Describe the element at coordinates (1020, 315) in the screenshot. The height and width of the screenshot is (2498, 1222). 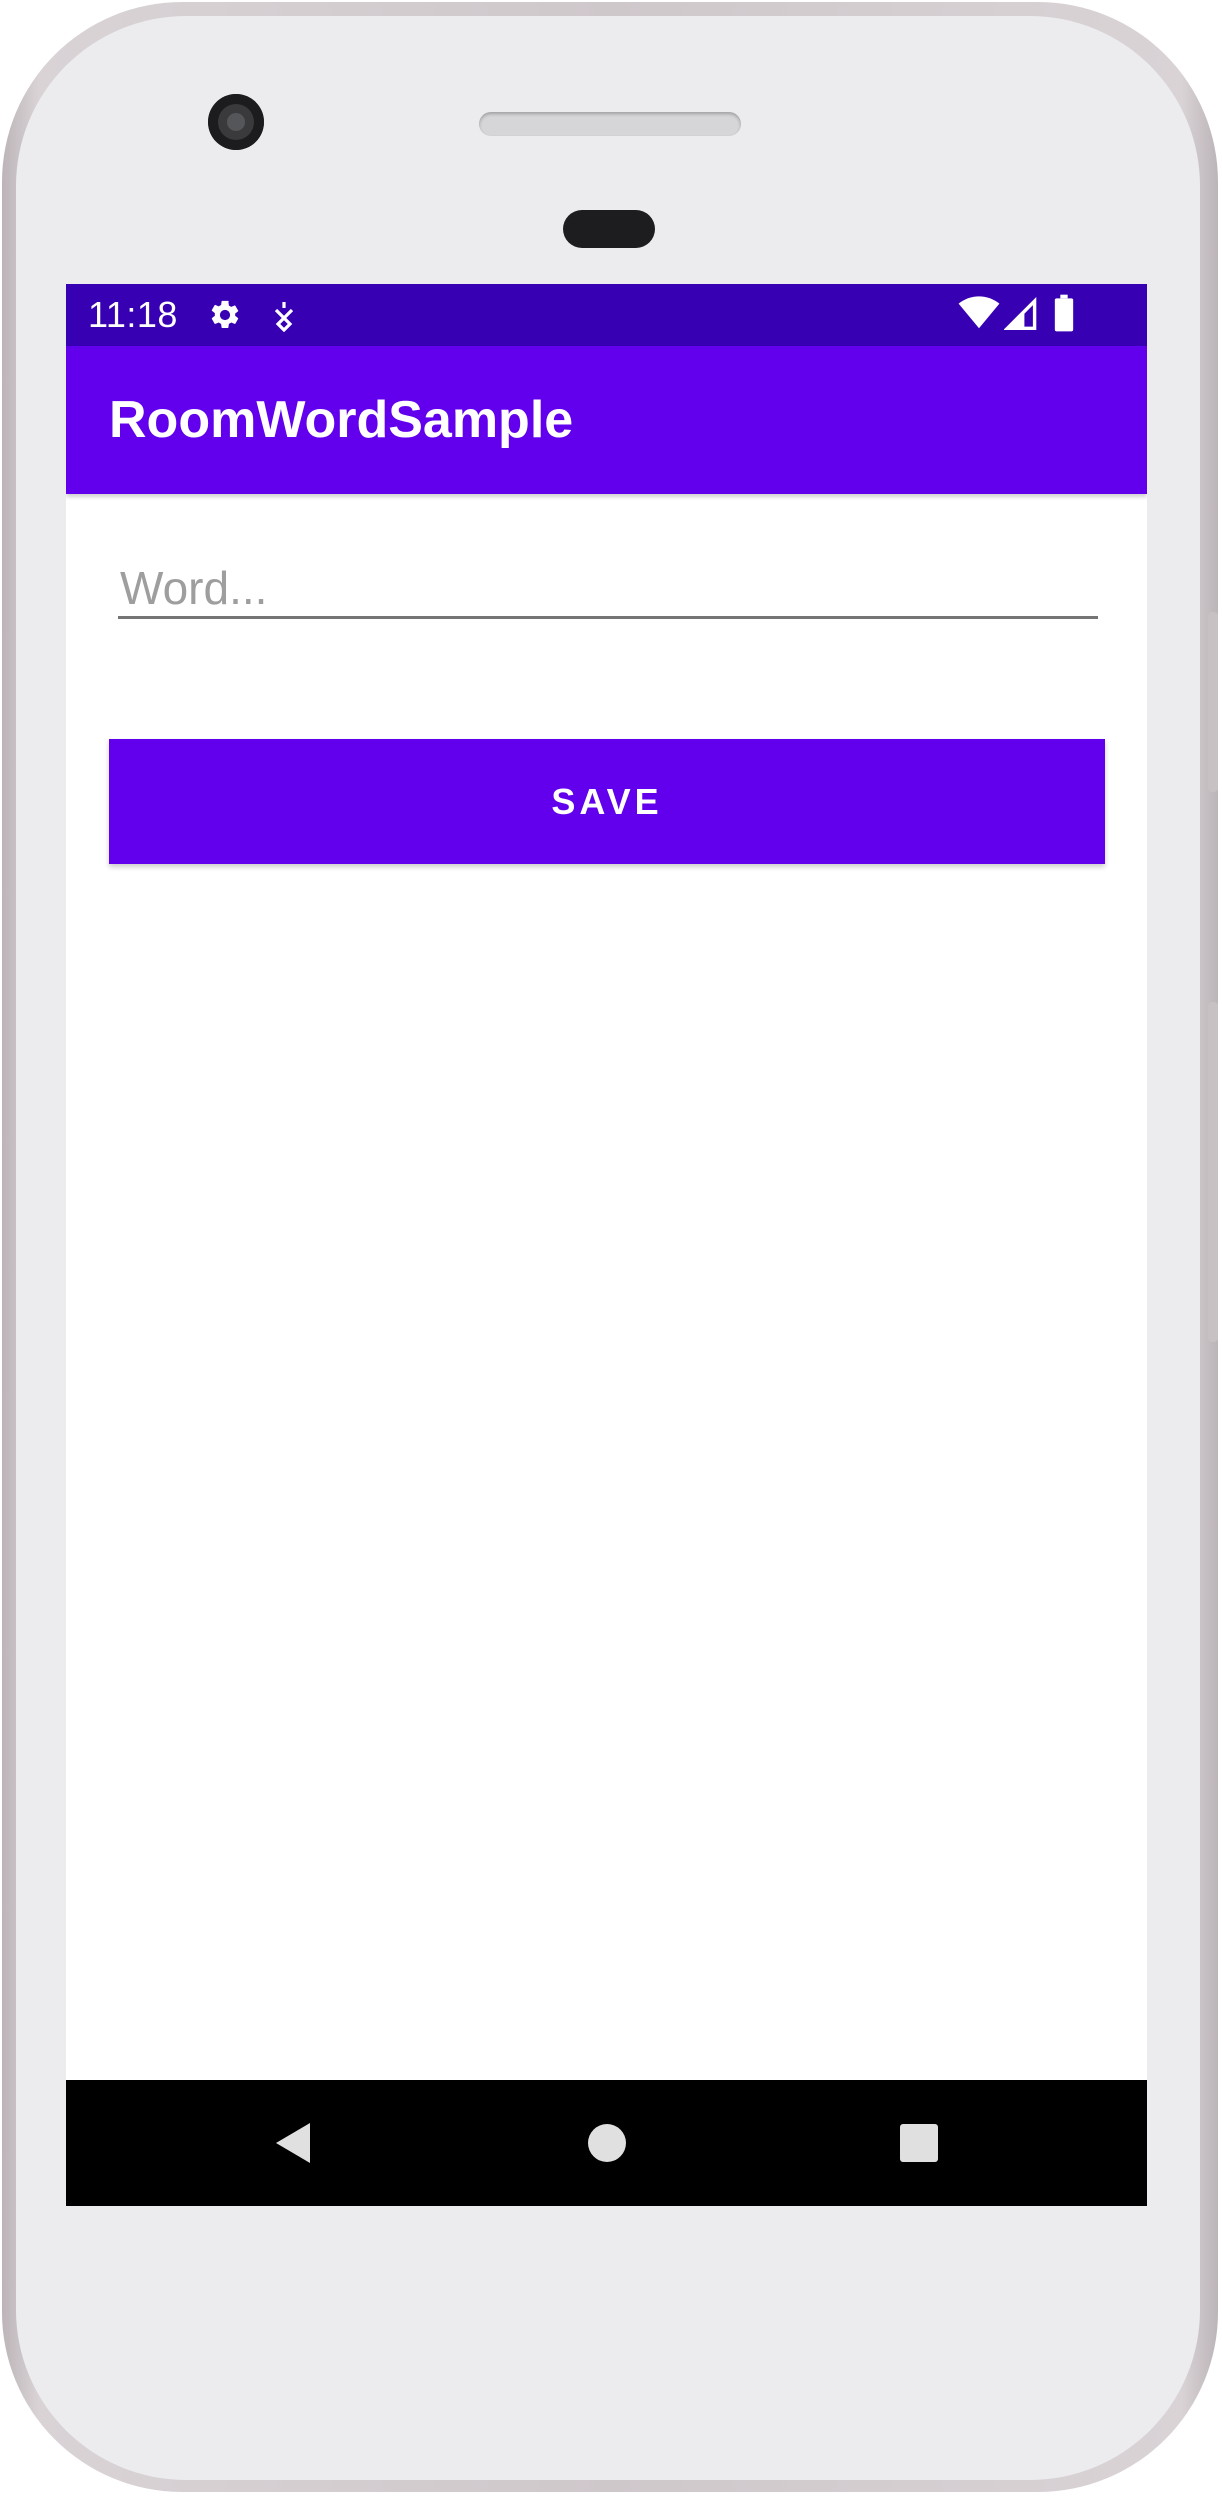
I see `signal-icon` at that location.